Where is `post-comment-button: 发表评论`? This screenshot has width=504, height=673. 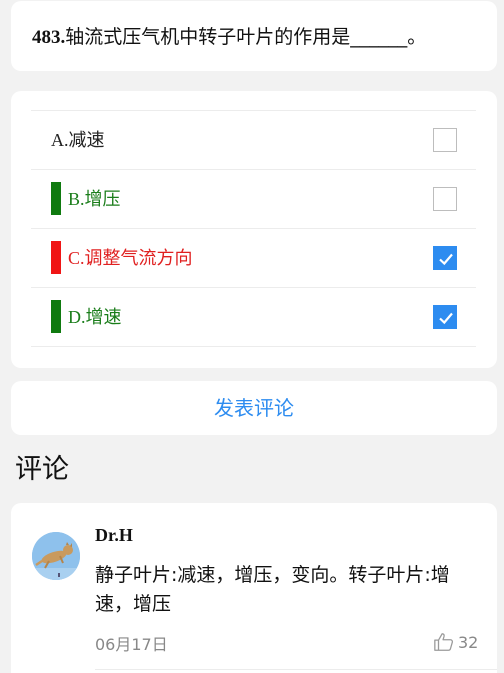
post-comment-button: 发表评论 is located at coordinates (254, 408).